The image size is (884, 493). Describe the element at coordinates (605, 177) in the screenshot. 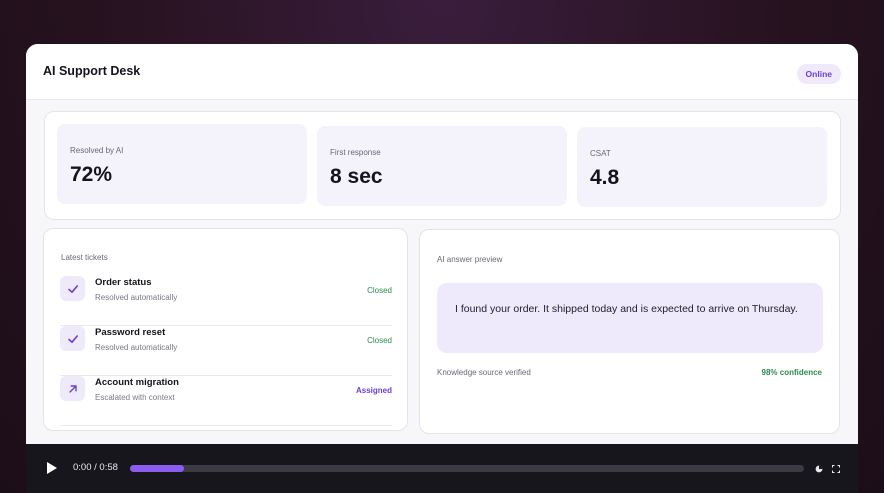

I see `stat-value: 4.8` at that location.